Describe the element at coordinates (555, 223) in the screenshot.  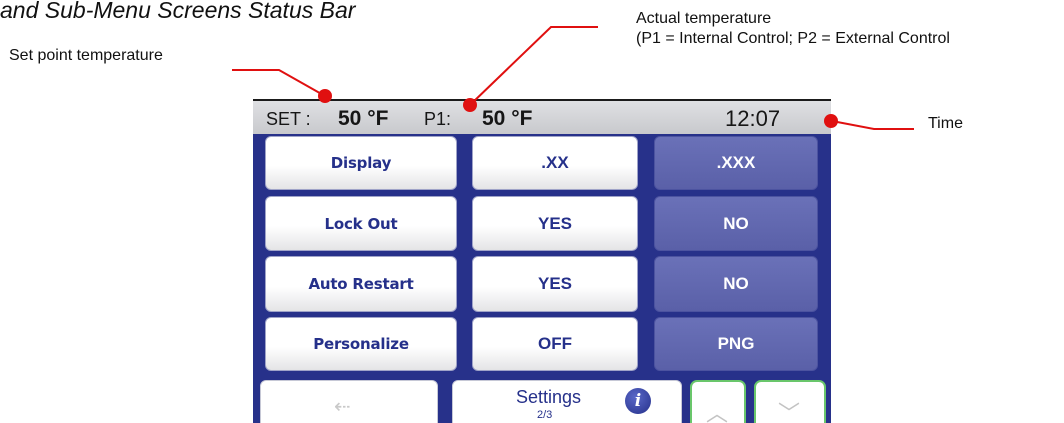
I see `lock-out-yes-button: YES` at that location.